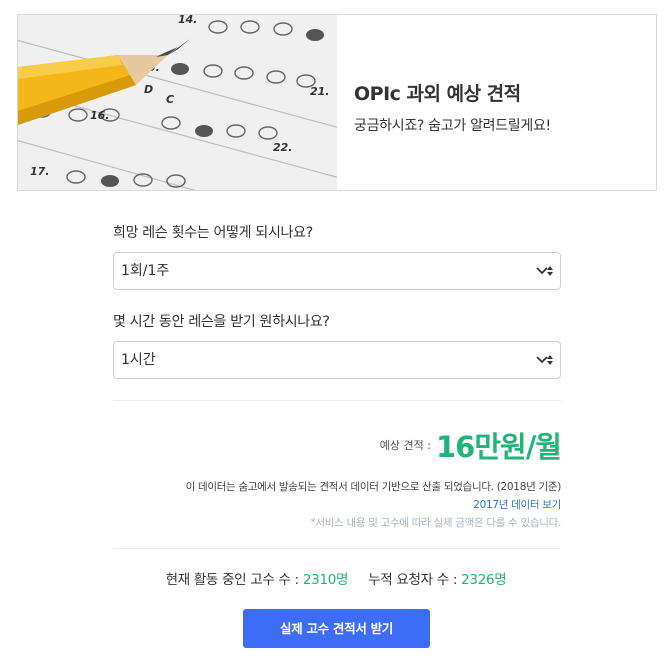 This screenshot has height=666, width=672. What do you see at coordinates (283, 147) in the screenshot?
I see `svg-text: 22.` at bounding box center [283, 147].